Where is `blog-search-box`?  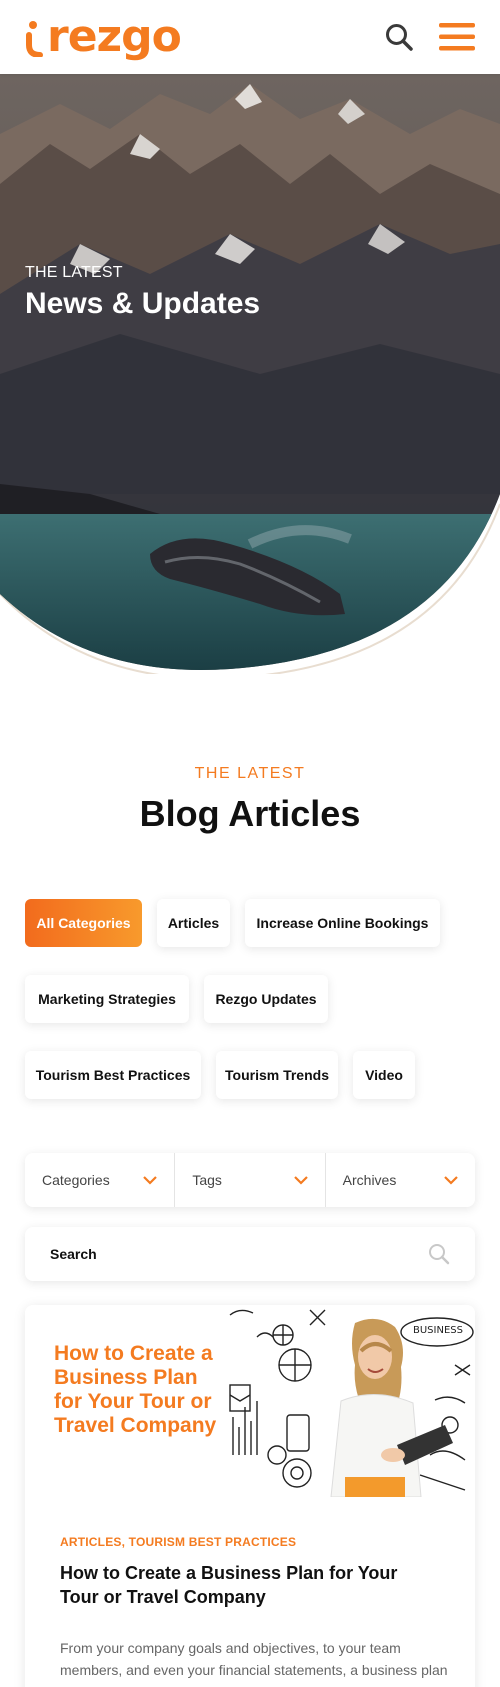 blog-search-box is located at coordinates (250, 1254).